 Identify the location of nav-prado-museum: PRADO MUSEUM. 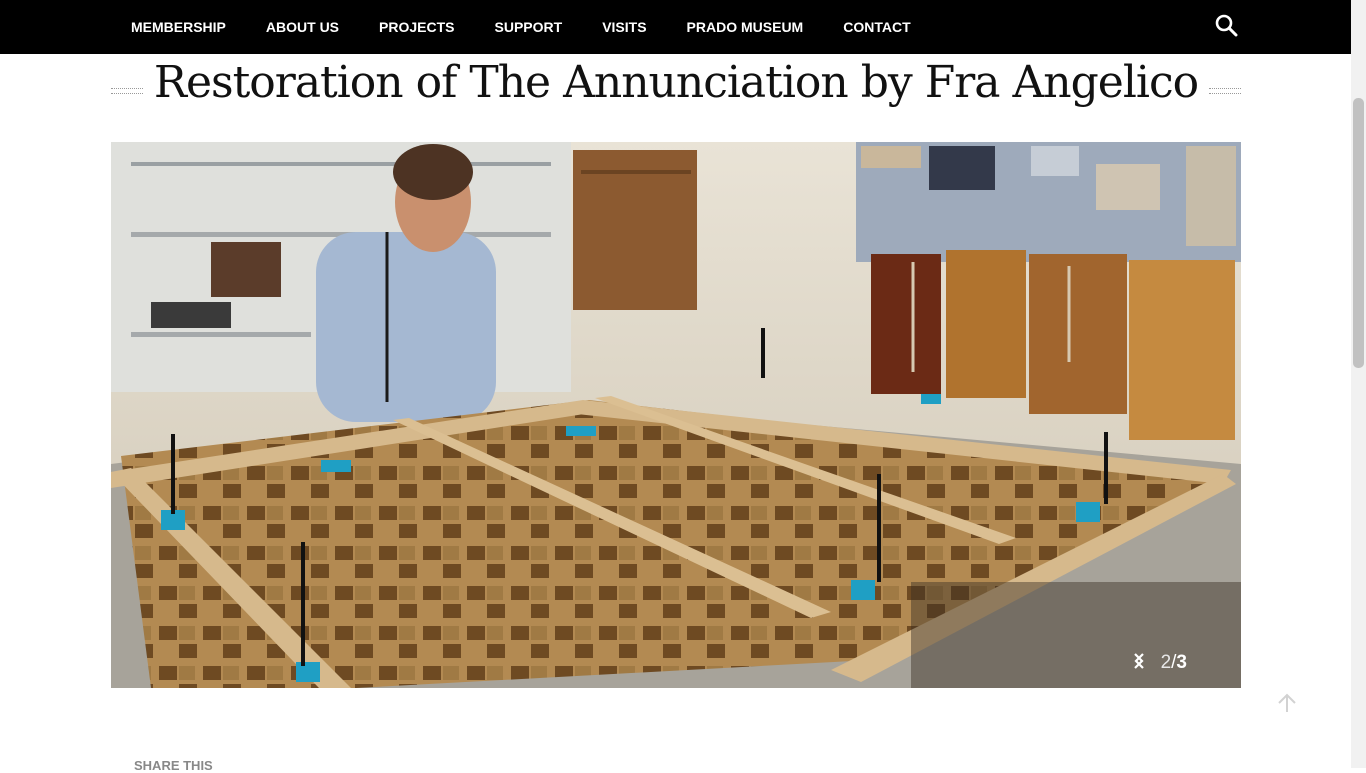
(745, 27).